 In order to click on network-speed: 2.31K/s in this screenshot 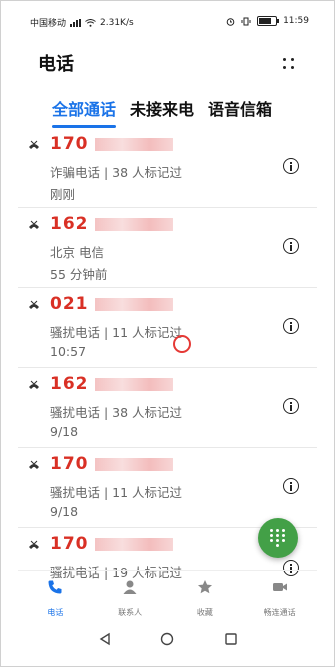, I will do `click(117, 22)`.